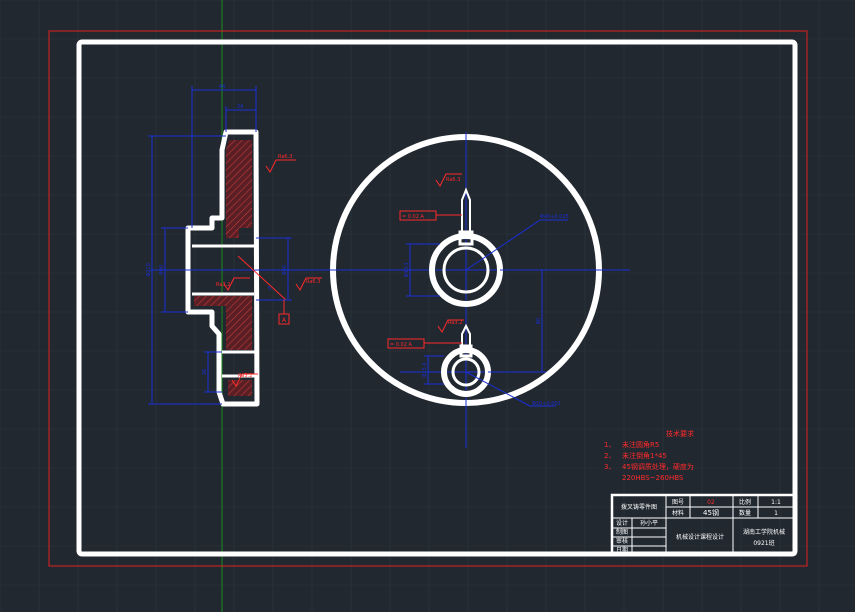 This screenshot has height=612, width=855. Describe the element at coordinates (546, 404) in the screenshot. I see `dim-small-bore-fit: Φ10+0.001` at that location.